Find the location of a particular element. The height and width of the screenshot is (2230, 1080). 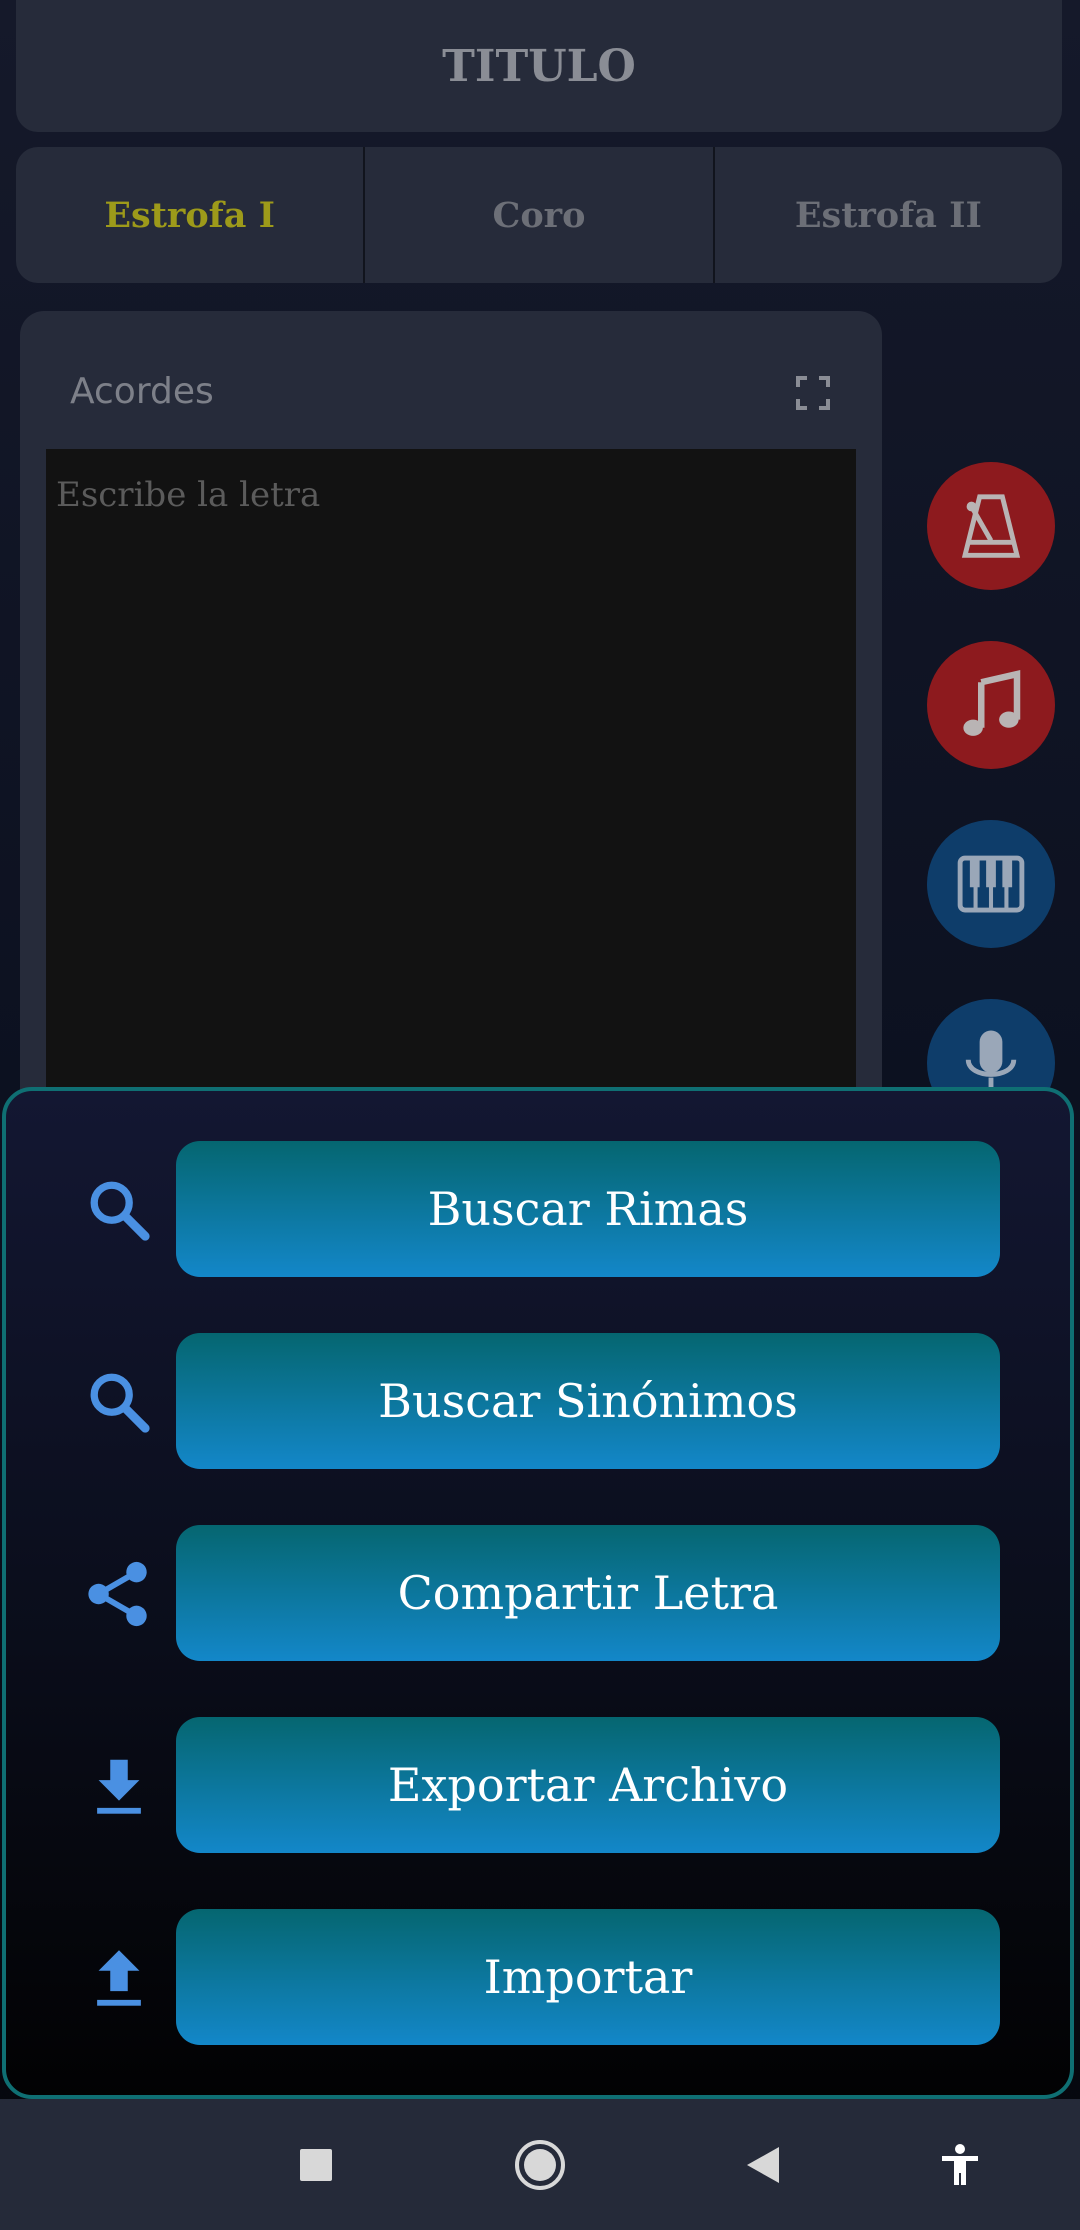

action-row-import: Importar is located at coordinates (538, 1977).